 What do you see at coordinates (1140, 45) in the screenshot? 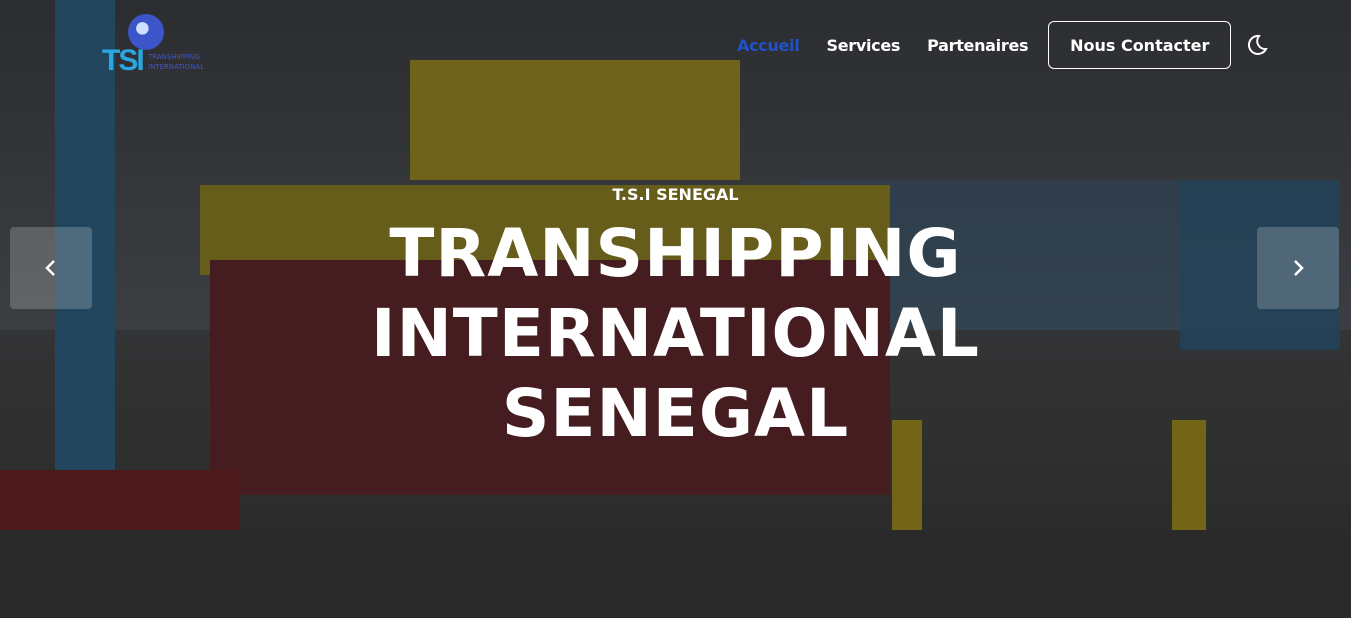
I see `contact-button: Nous Contacter` at bounding box center [1140, 45].